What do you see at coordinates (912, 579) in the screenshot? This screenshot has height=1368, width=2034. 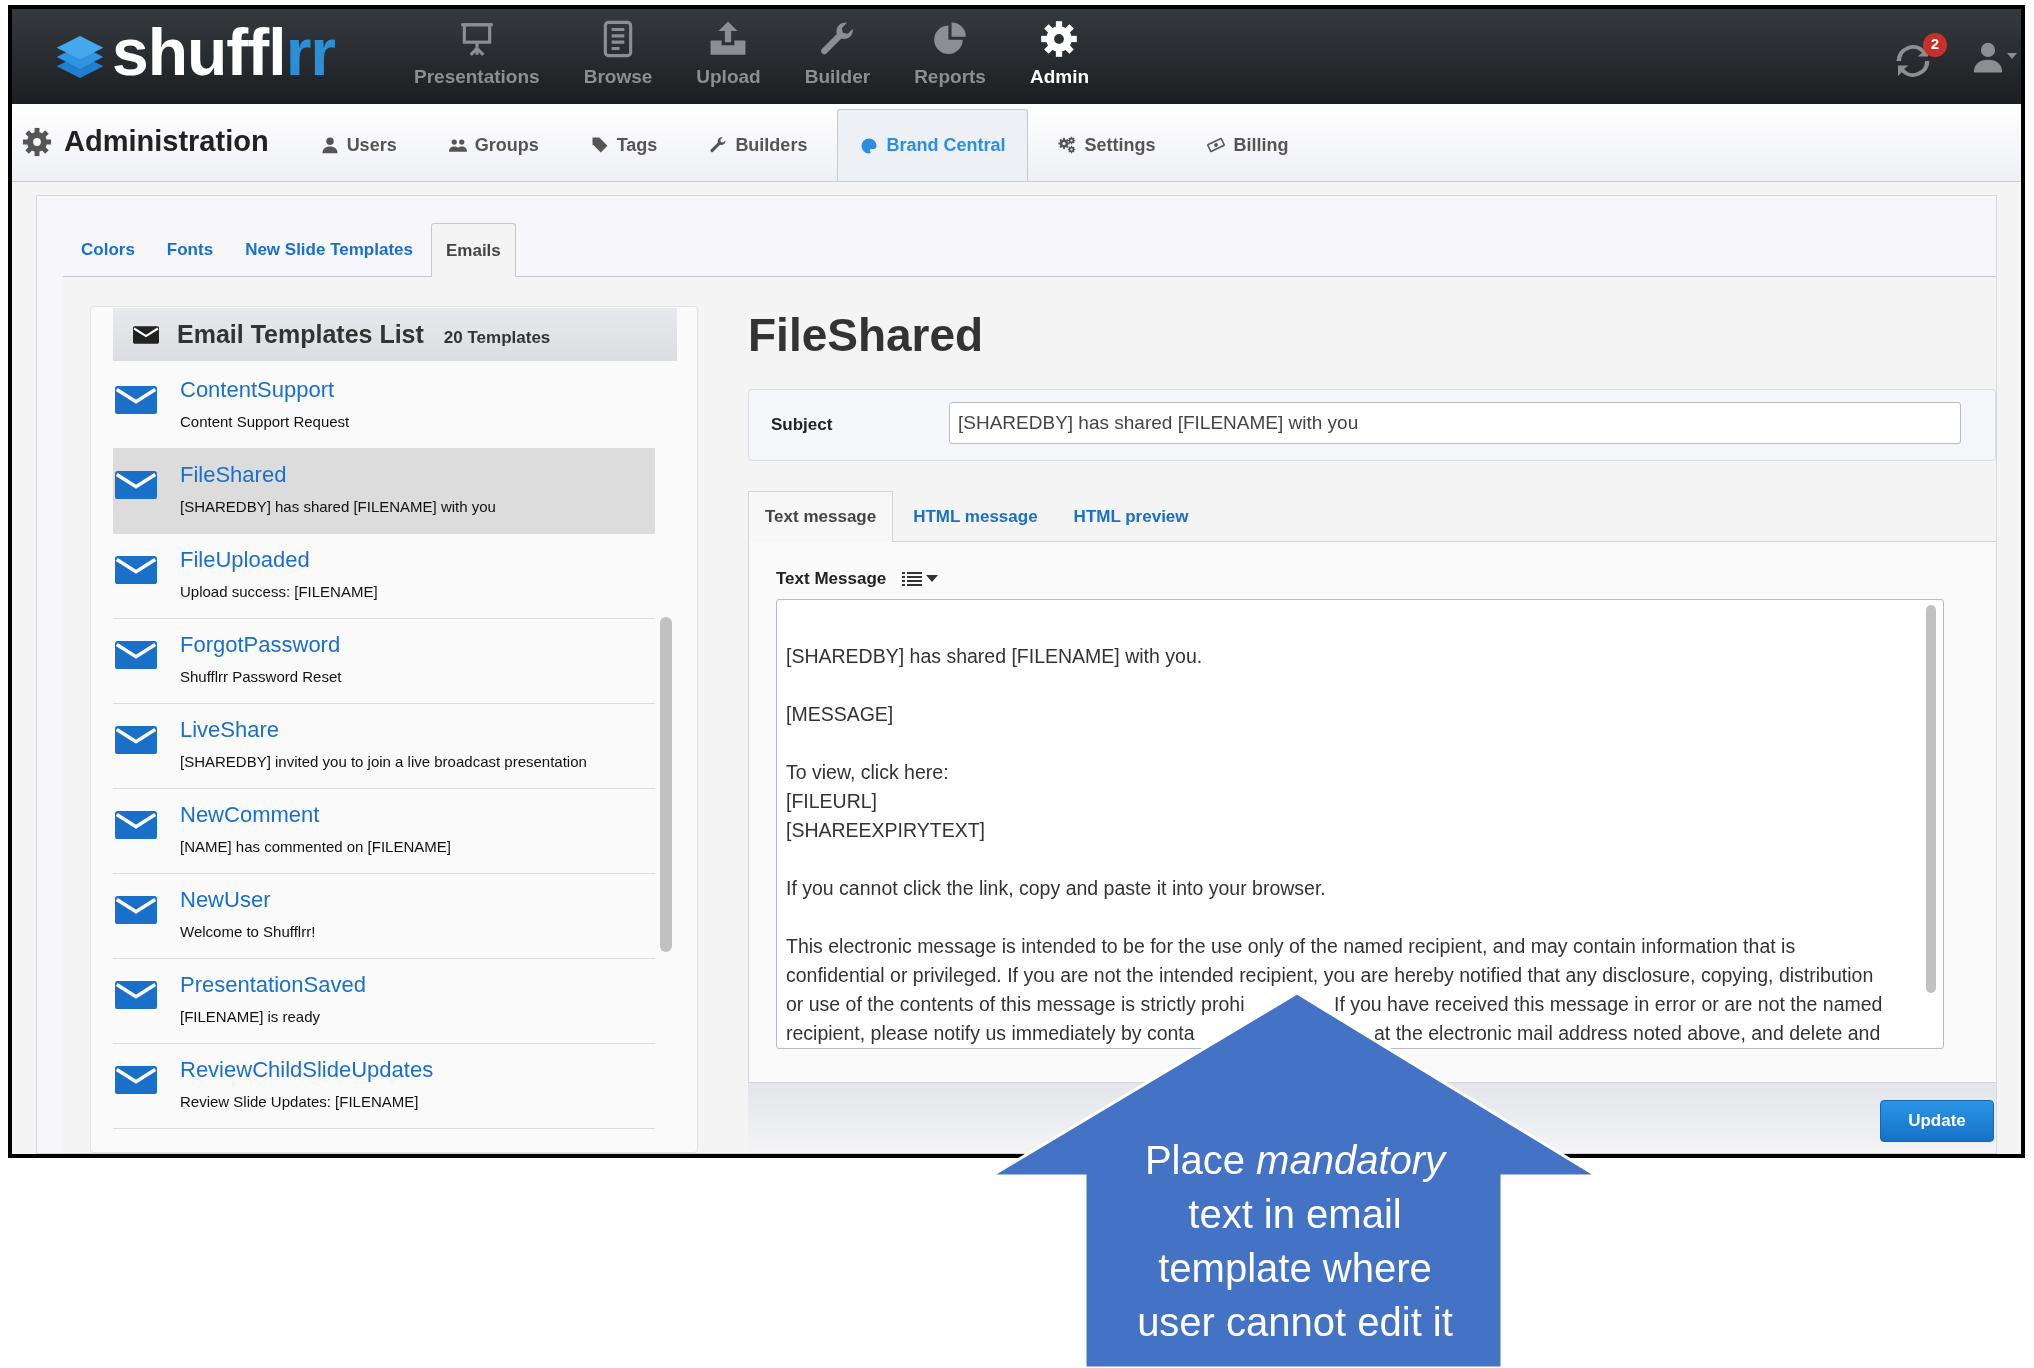 I see `list-icon` at bounding box center [912, 579].